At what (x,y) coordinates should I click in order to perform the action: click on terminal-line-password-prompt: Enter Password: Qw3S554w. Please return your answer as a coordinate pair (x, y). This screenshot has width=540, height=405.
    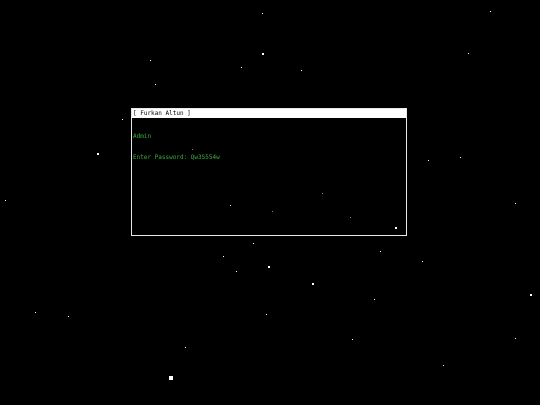
    Looking at the image, I should click on (176, 157).